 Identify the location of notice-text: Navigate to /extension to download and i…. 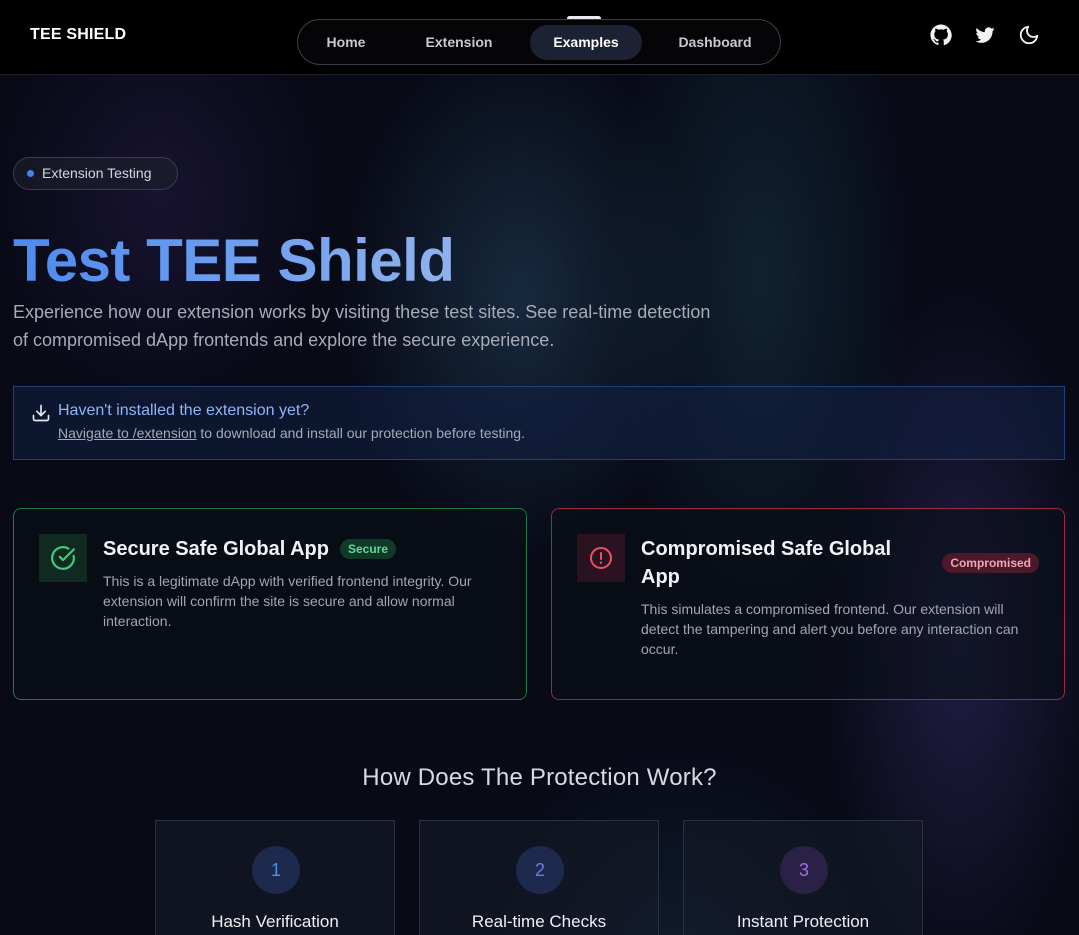
(291, 433).